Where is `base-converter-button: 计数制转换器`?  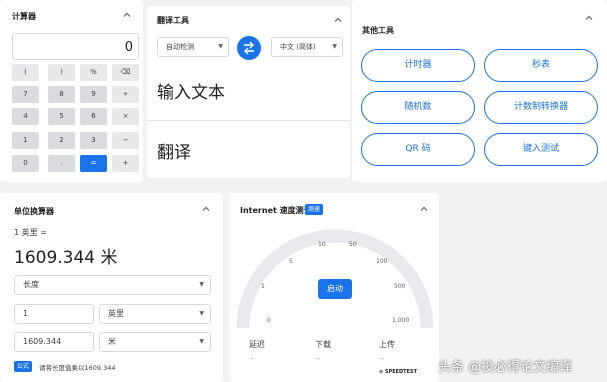 base-converter-button: 计数制转换器 is located at coordinates (541, 107).